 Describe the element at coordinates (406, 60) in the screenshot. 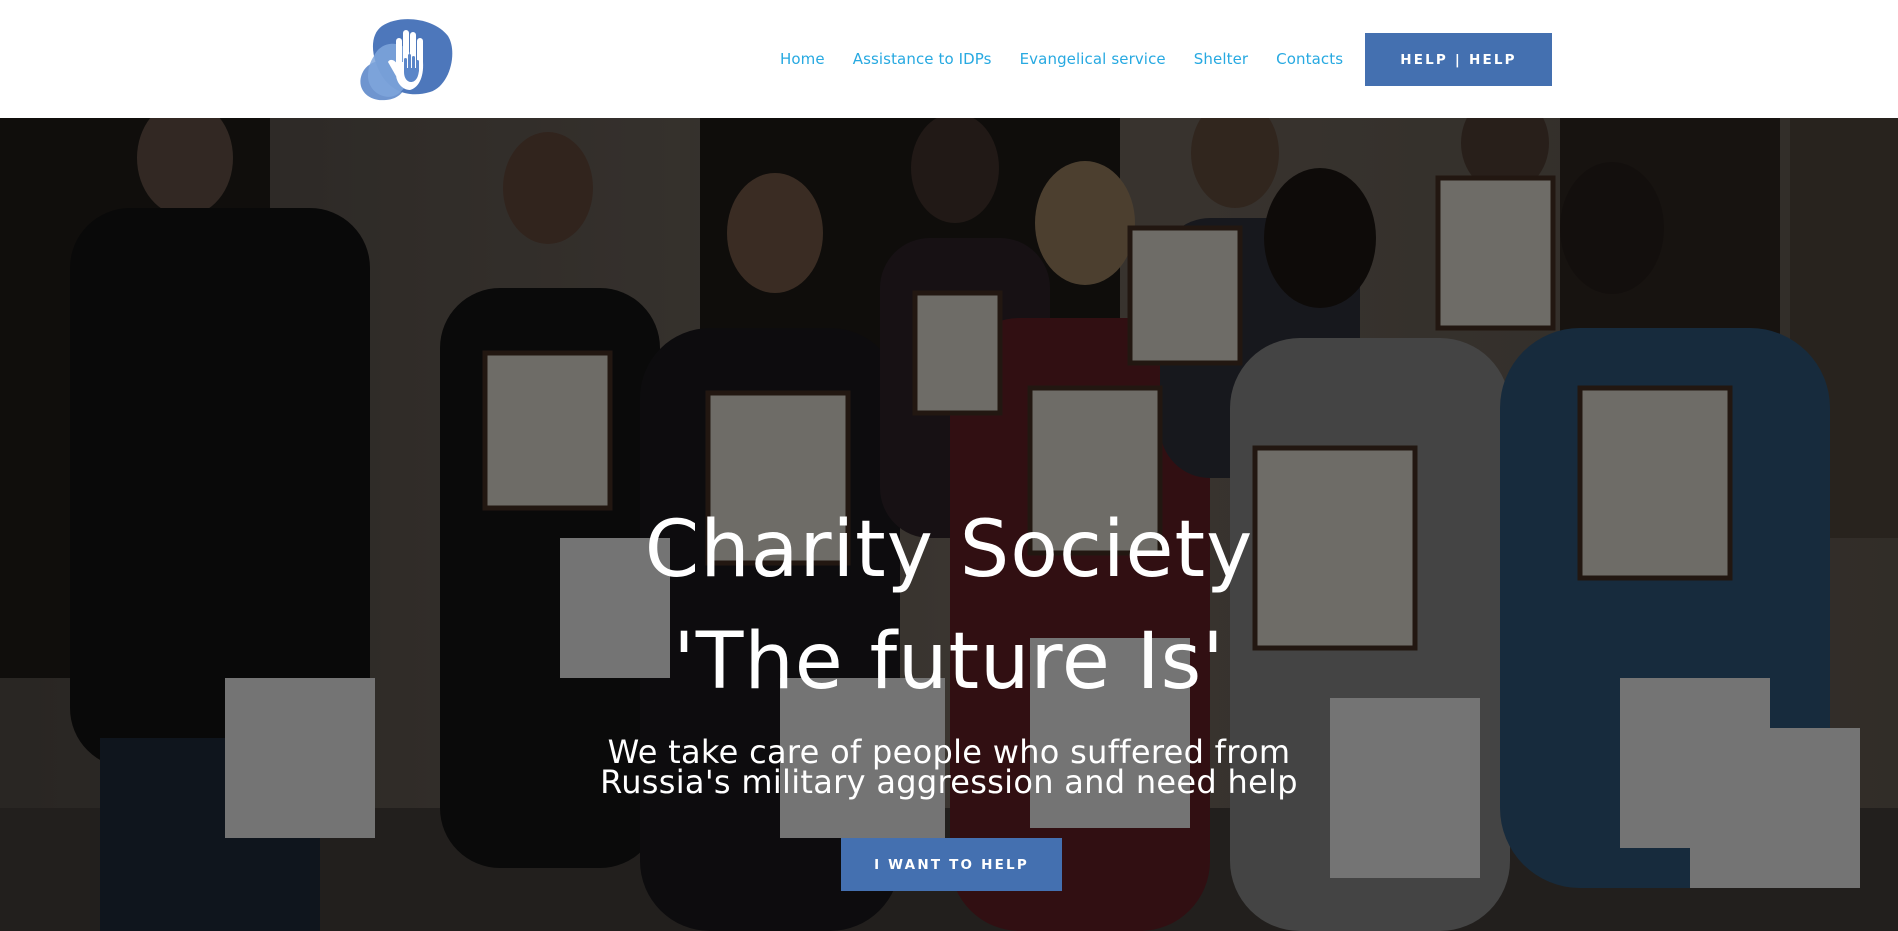

I see `hand-in-hand-icon` at that location.